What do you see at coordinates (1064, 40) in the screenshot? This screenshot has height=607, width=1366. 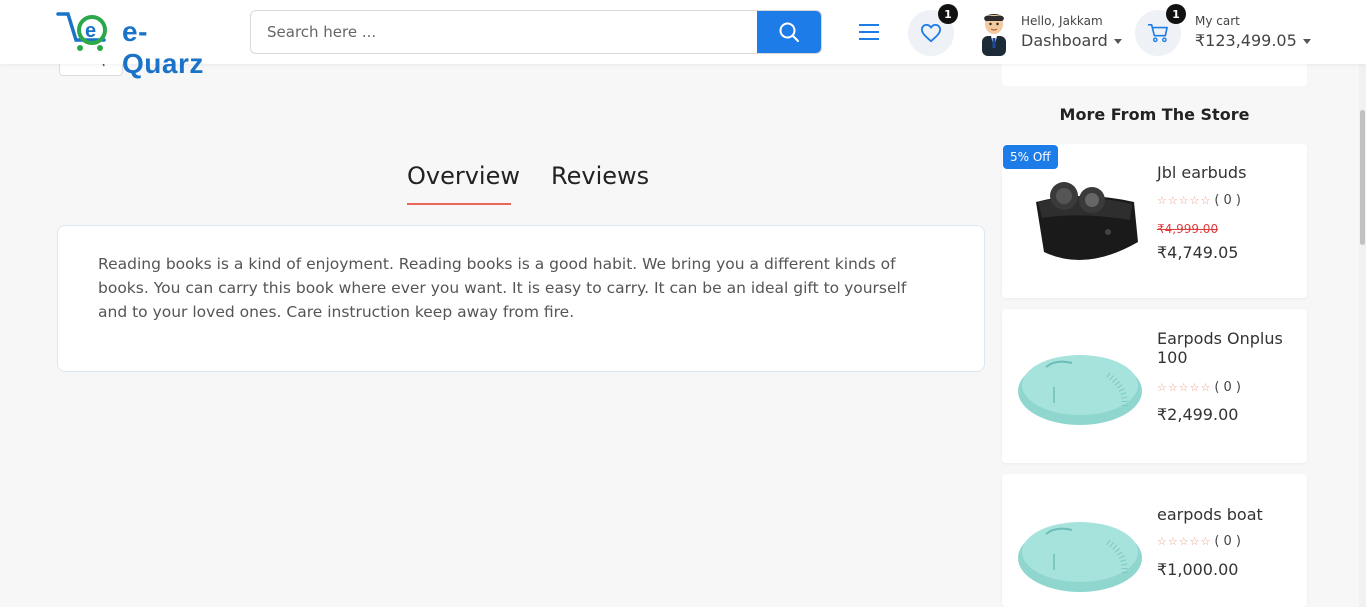 I see `dashboard-label: Dashboard` at bounding box center [1064, 40].